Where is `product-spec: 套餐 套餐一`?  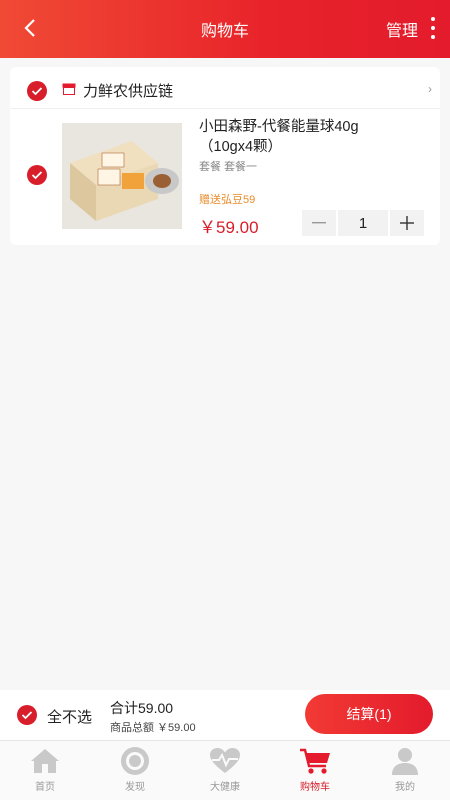 product-spec: 套餐 套餐一 is located at coordinates (228, 166).